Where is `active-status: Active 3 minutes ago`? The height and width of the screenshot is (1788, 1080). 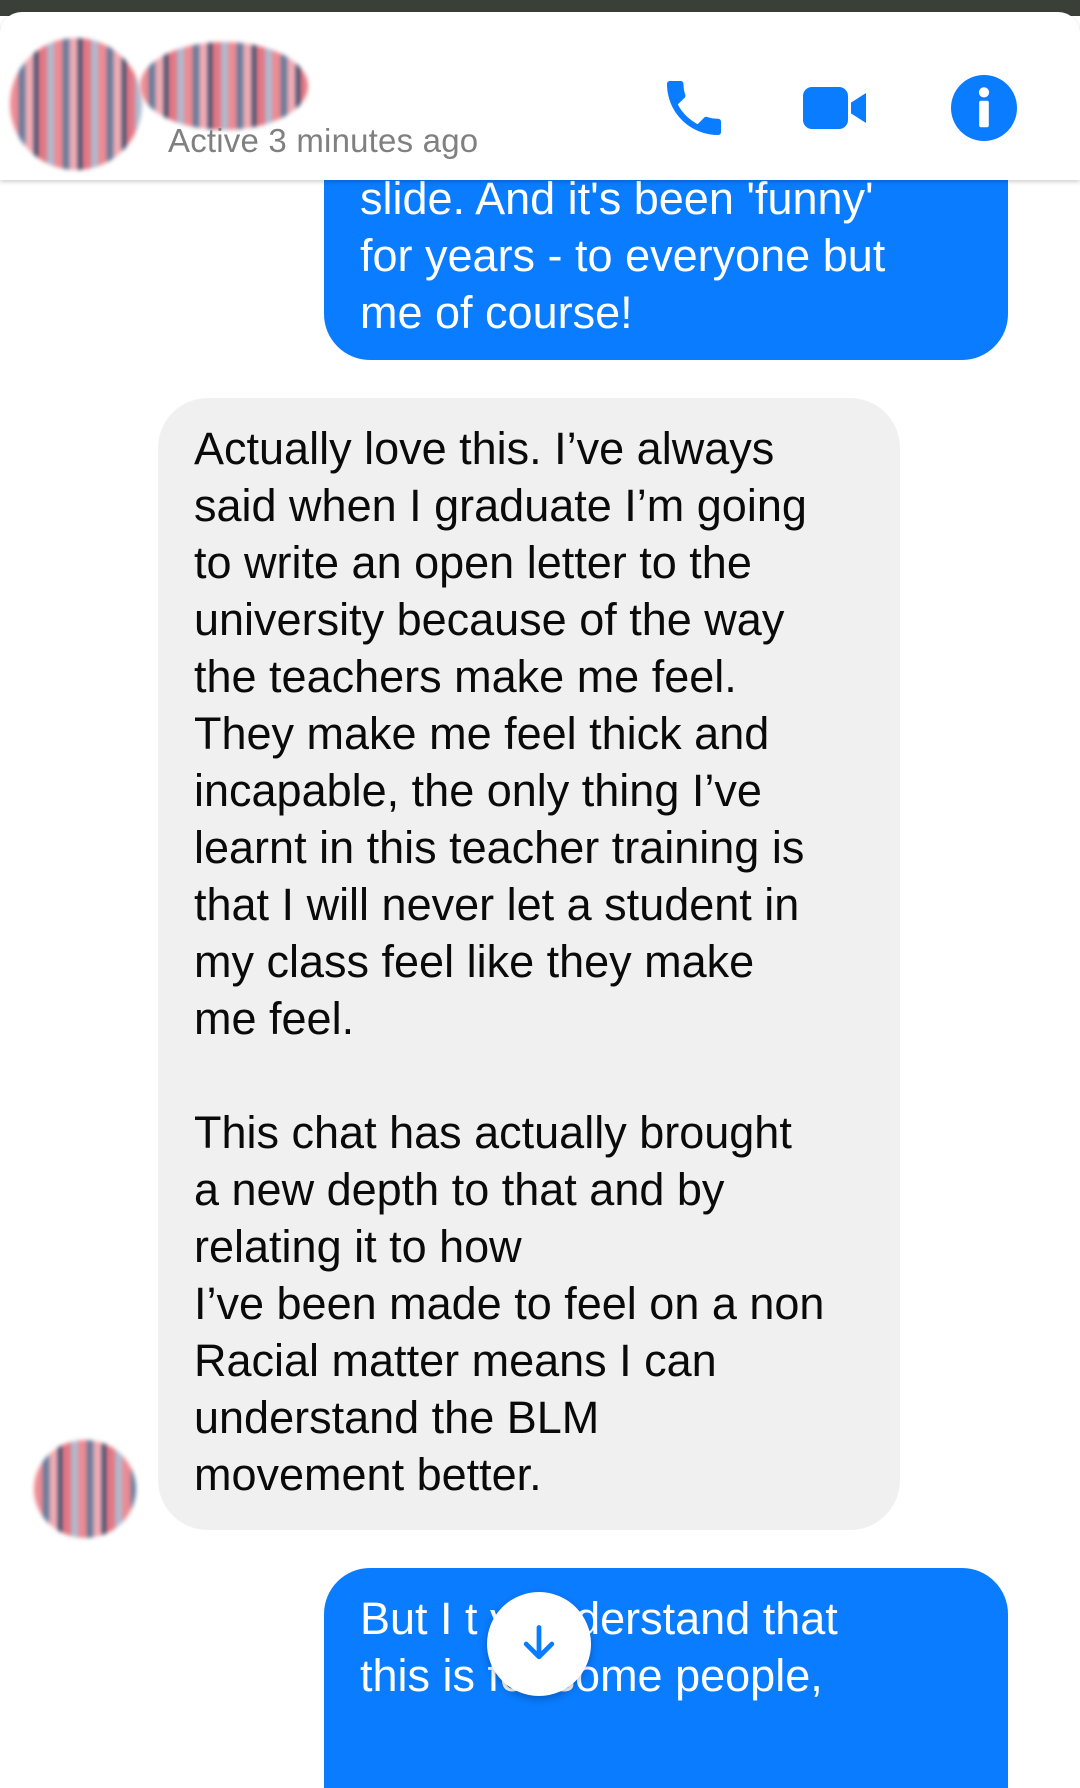
active-status: Active 3 minutes ago is located at coordinates (323, 140).